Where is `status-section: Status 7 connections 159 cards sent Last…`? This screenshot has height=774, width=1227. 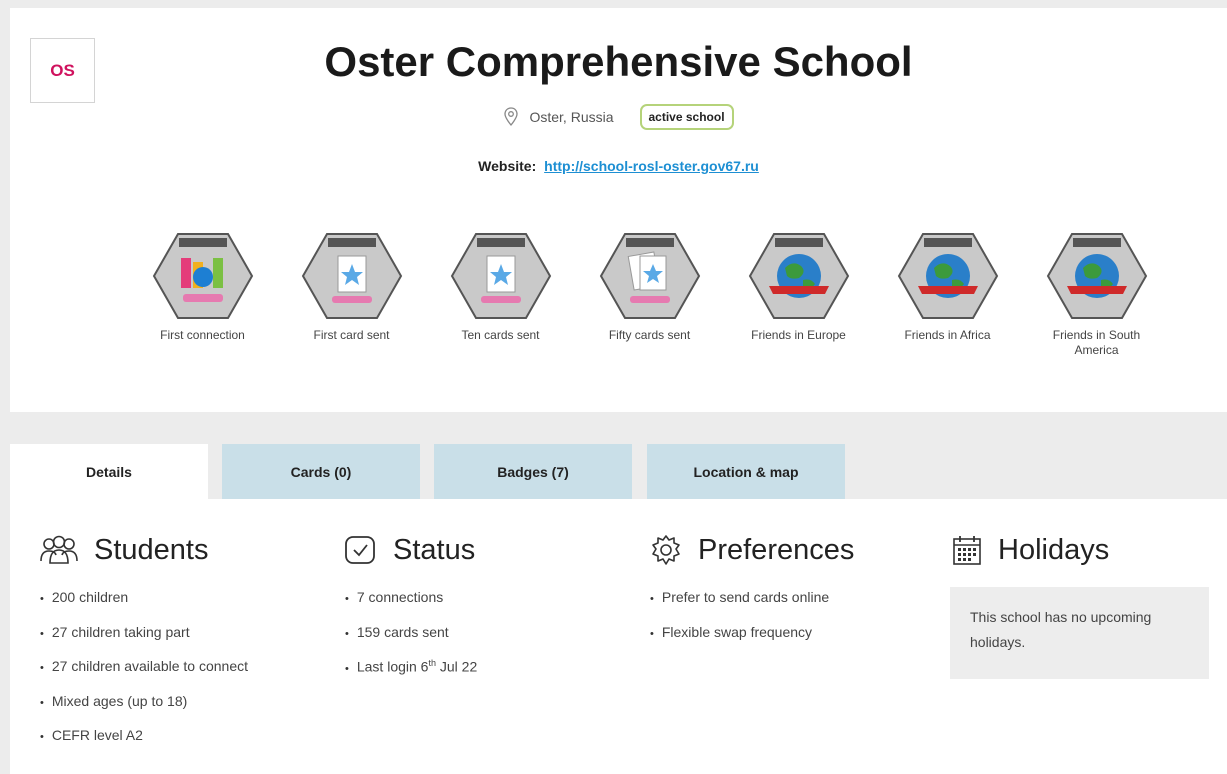
status-section: Status 7 connections 159 cards sent Last… is located at coordinates (488, 610).